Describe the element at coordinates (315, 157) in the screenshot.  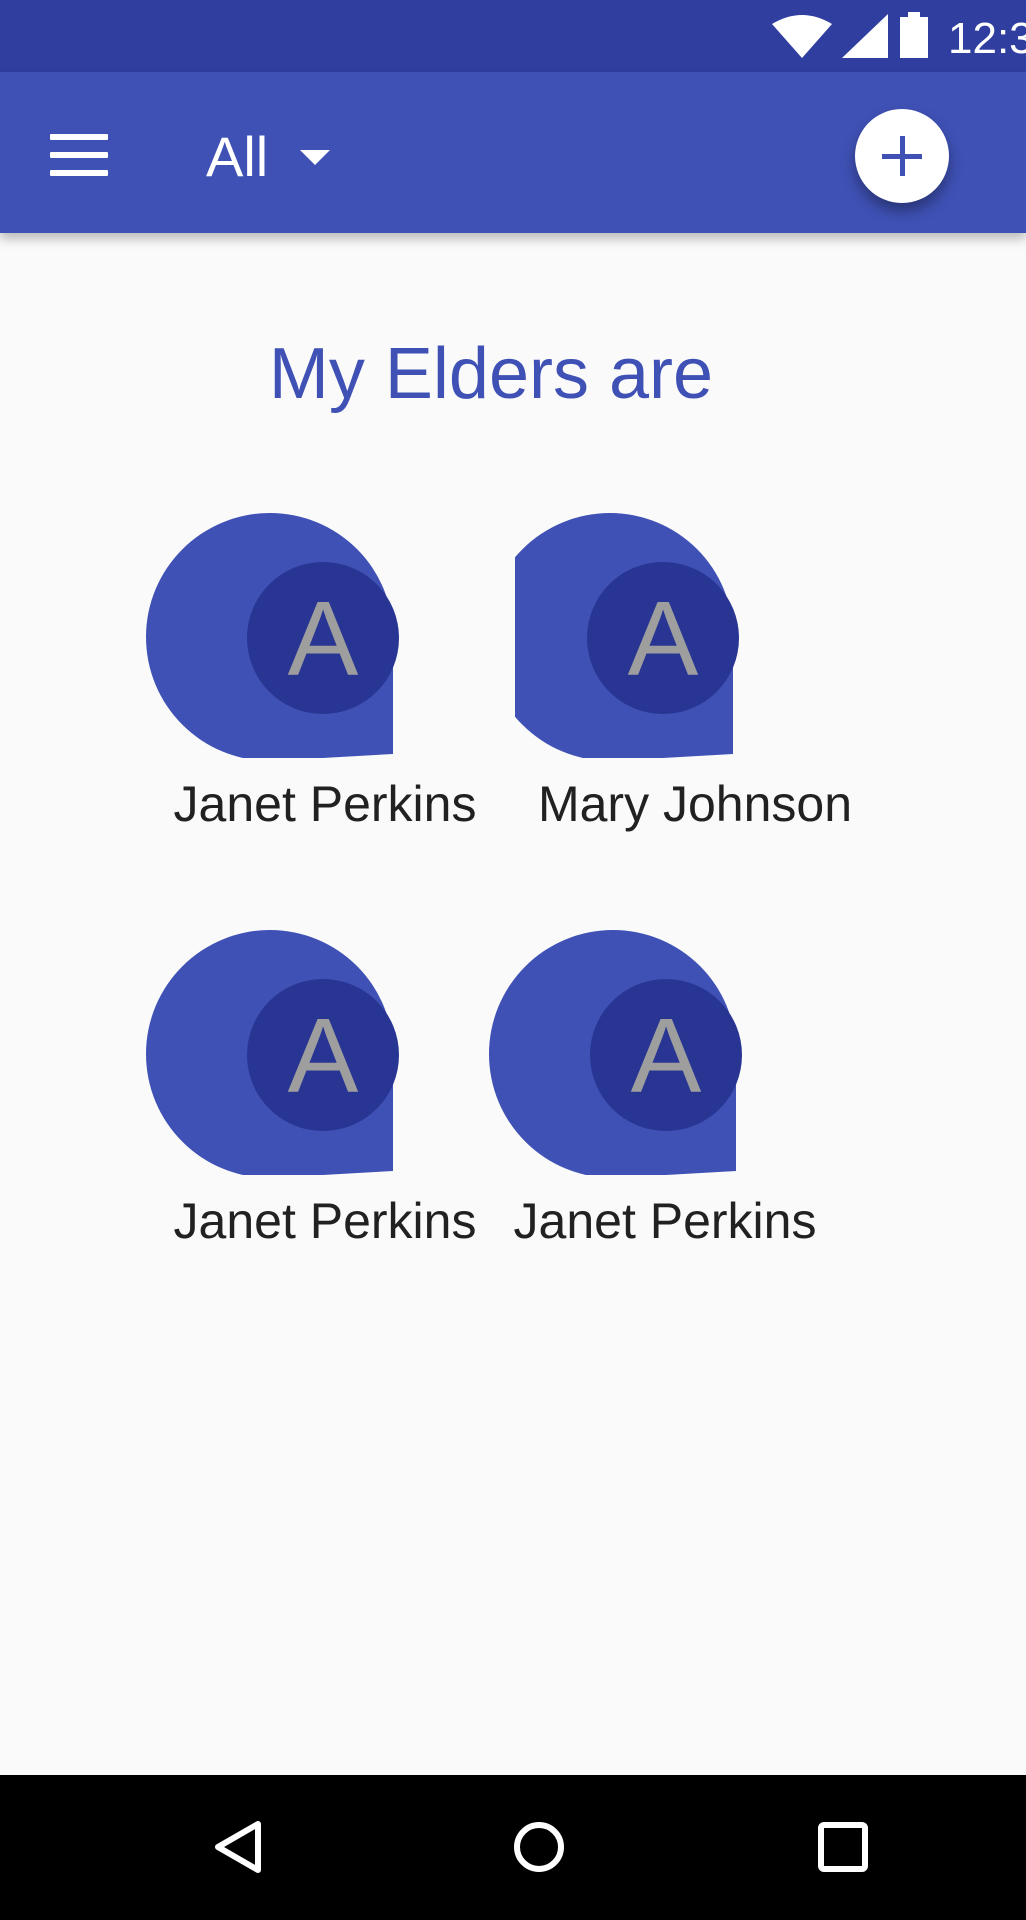
I see `dropdown-arrow-icon` at that location.